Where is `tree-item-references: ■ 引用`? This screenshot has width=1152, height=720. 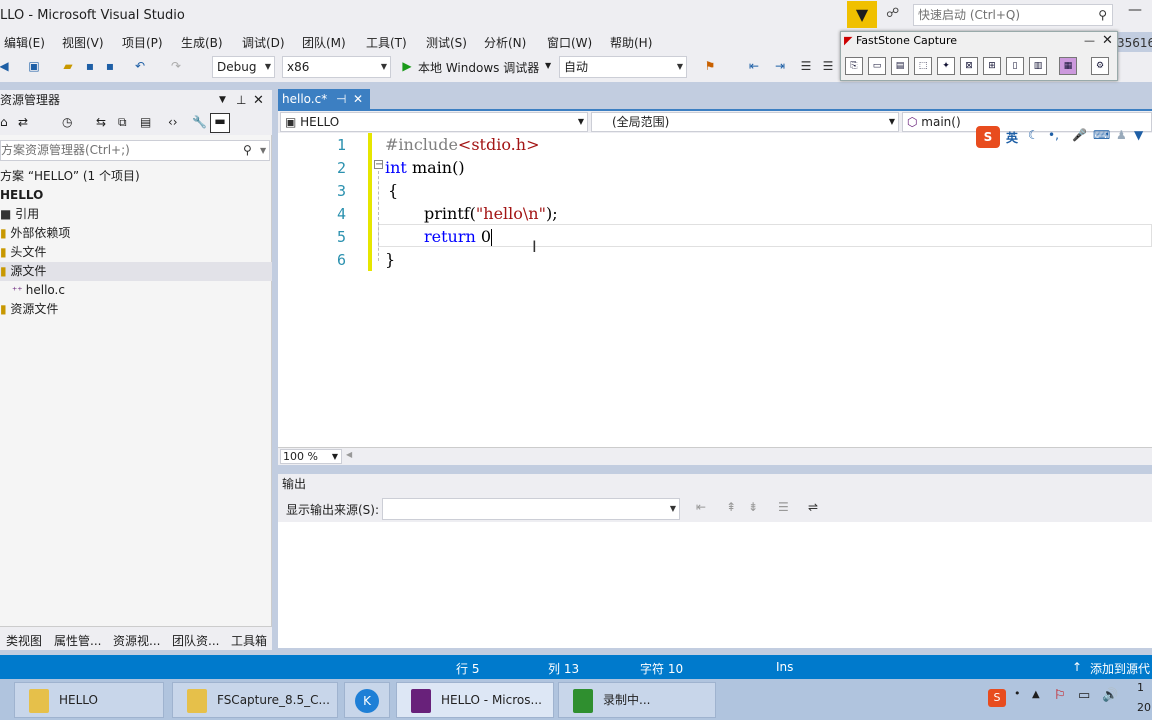
tree-item-references: ■ 引用 is located at coordinates (136, 214).